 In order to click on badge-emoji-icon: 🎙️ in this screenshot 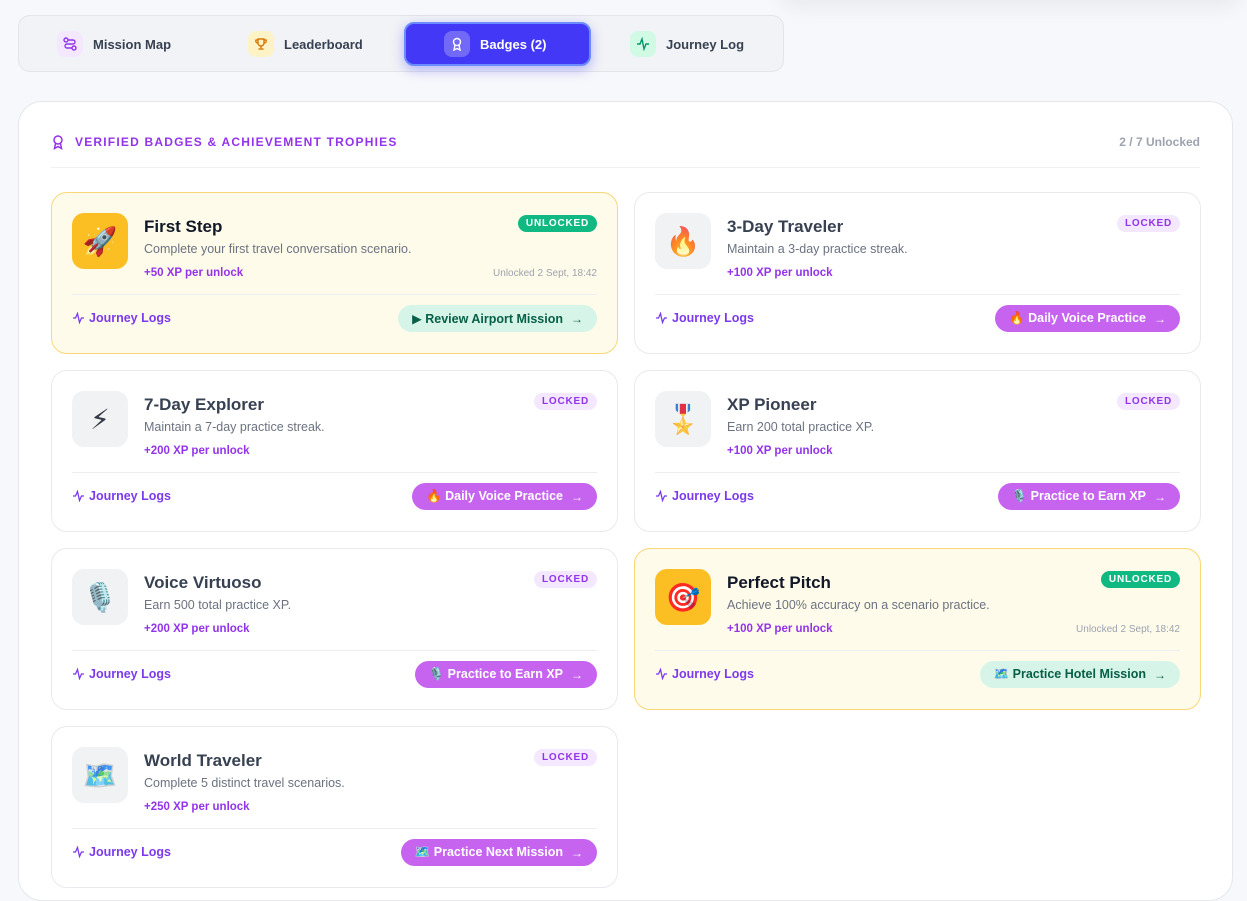, I will do `click(100, 597)`.